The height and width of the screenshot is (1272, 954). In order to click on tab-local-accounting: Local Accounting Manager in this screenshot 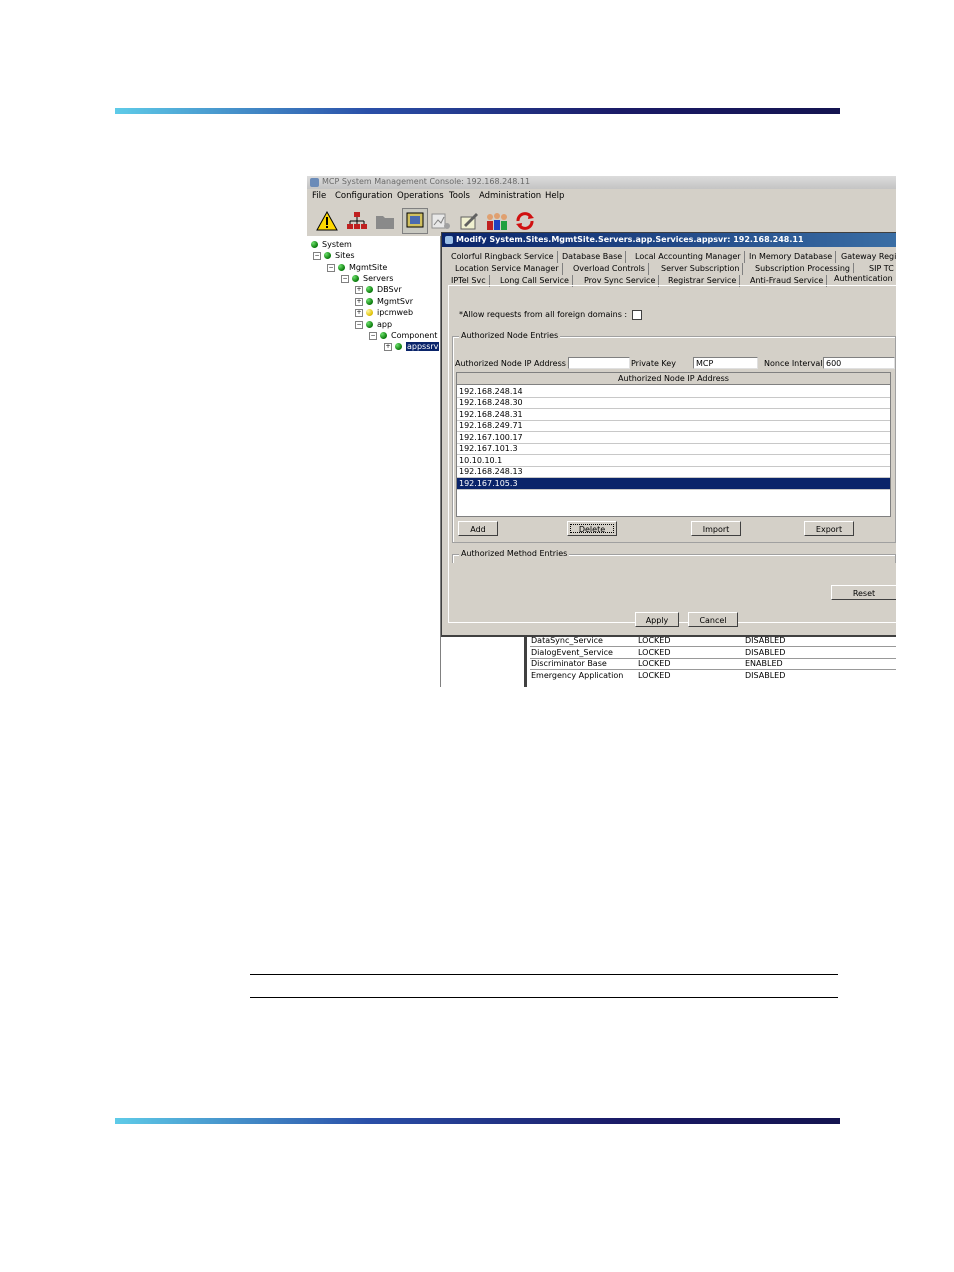, I will do `click(688, 257)`.